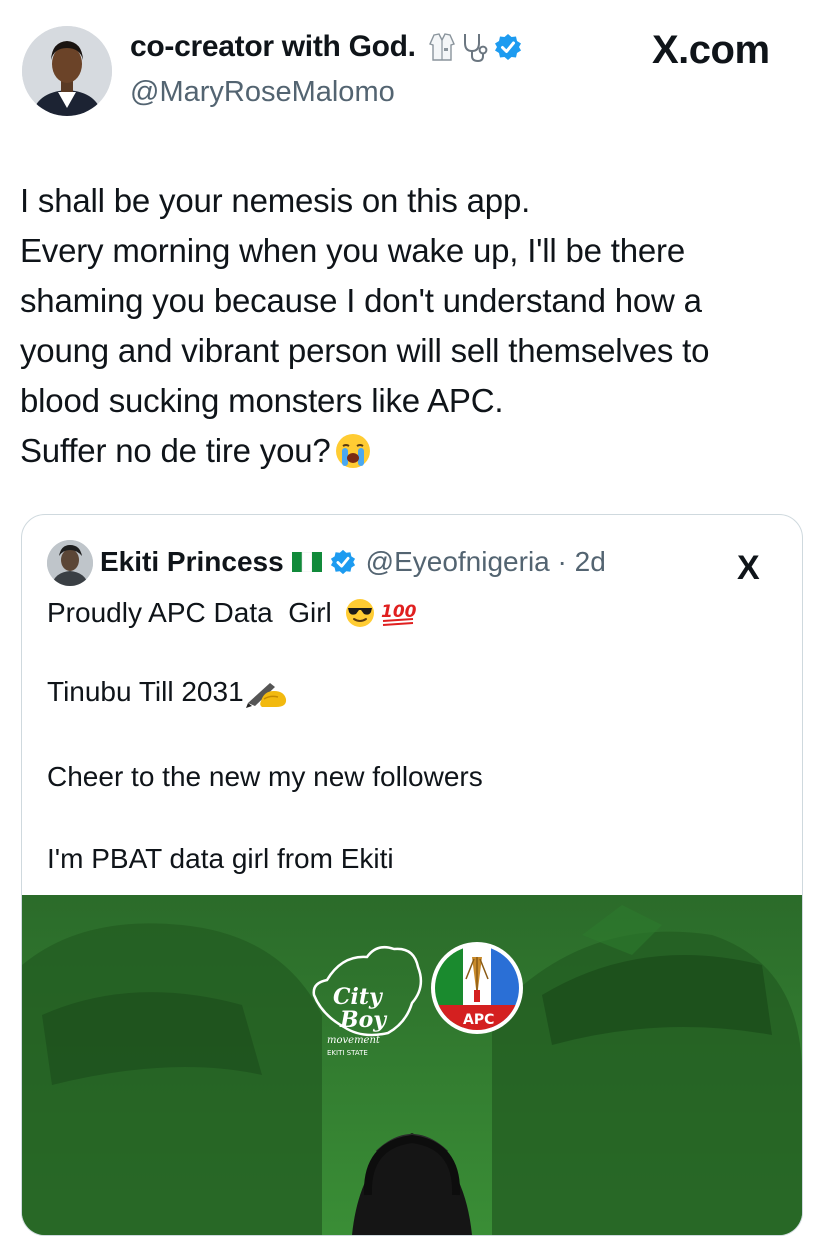 Image resolution: width=823 pixels, height=1236 pixels. What do you see at coordinates (265, 776) in the screenshot?
I see `quoted-line-3: Cheer to the new my new followers` at bounding box center [265, 776].